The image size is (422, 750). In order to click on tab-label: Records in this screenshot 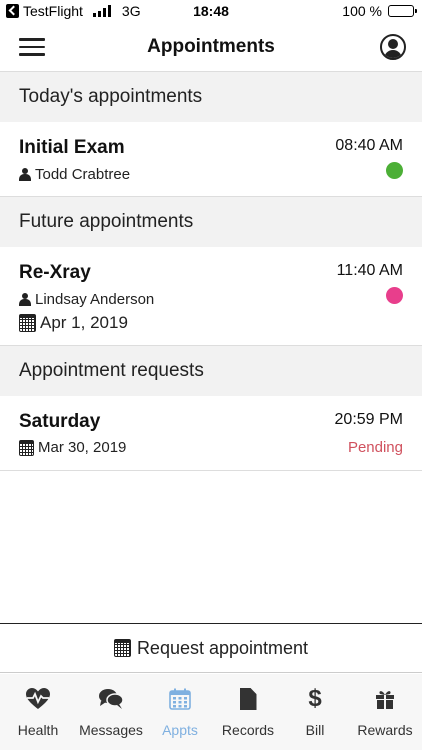, I will do `click(248, 730)`.